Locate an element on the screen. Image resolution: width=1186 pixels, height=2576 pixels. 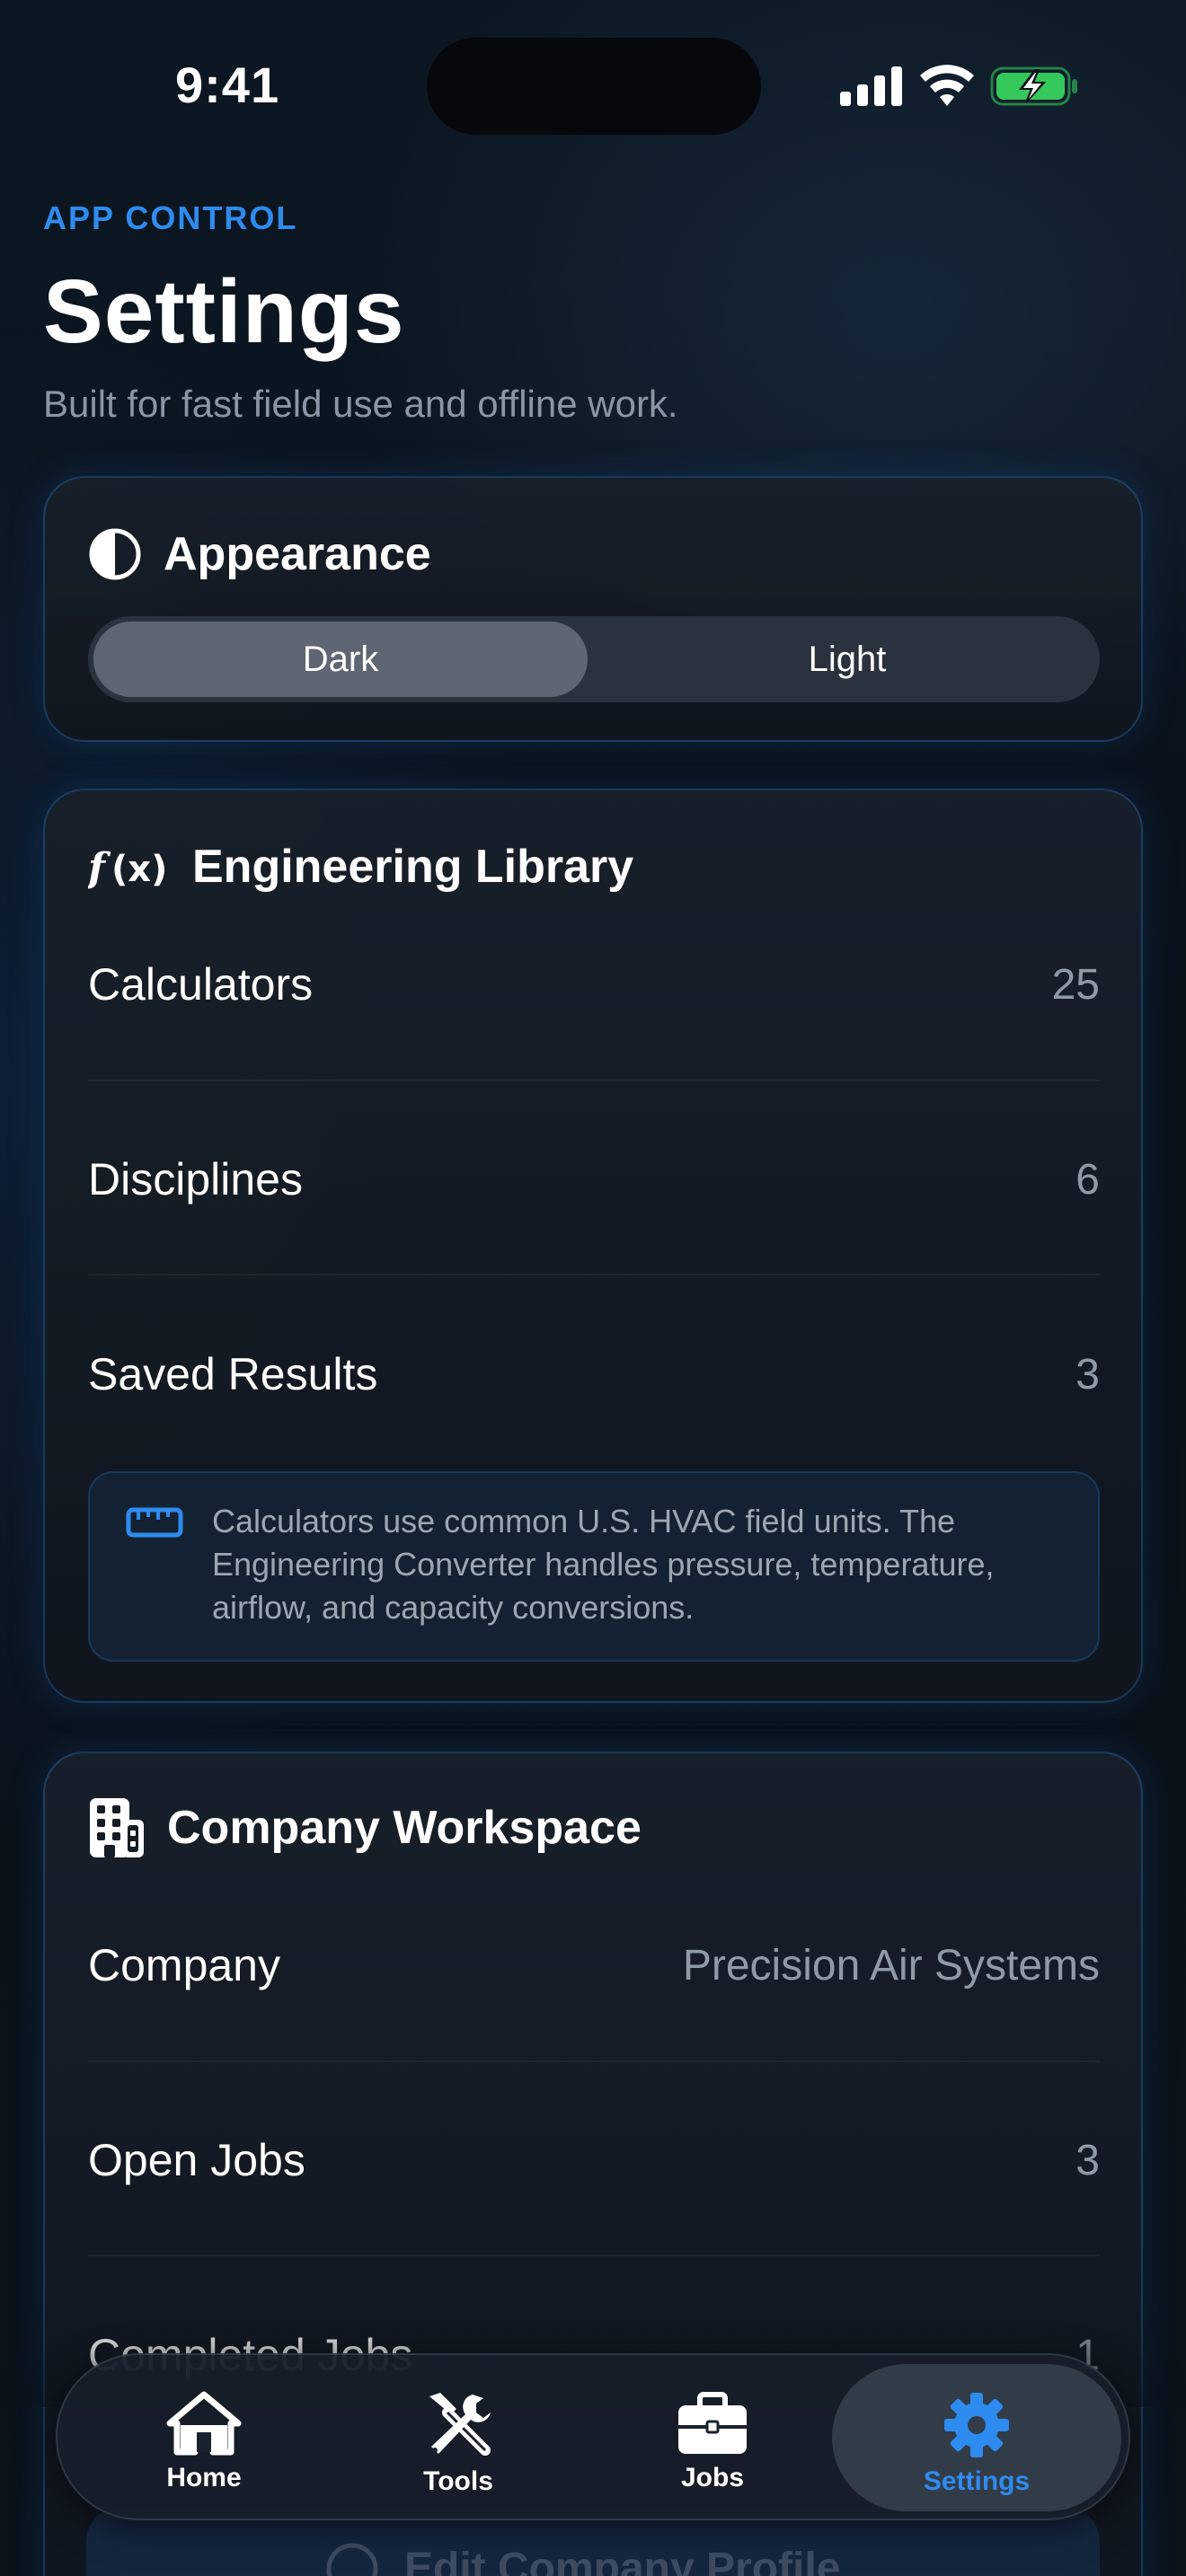
dynamic-island is located at coordinates (594, 86).